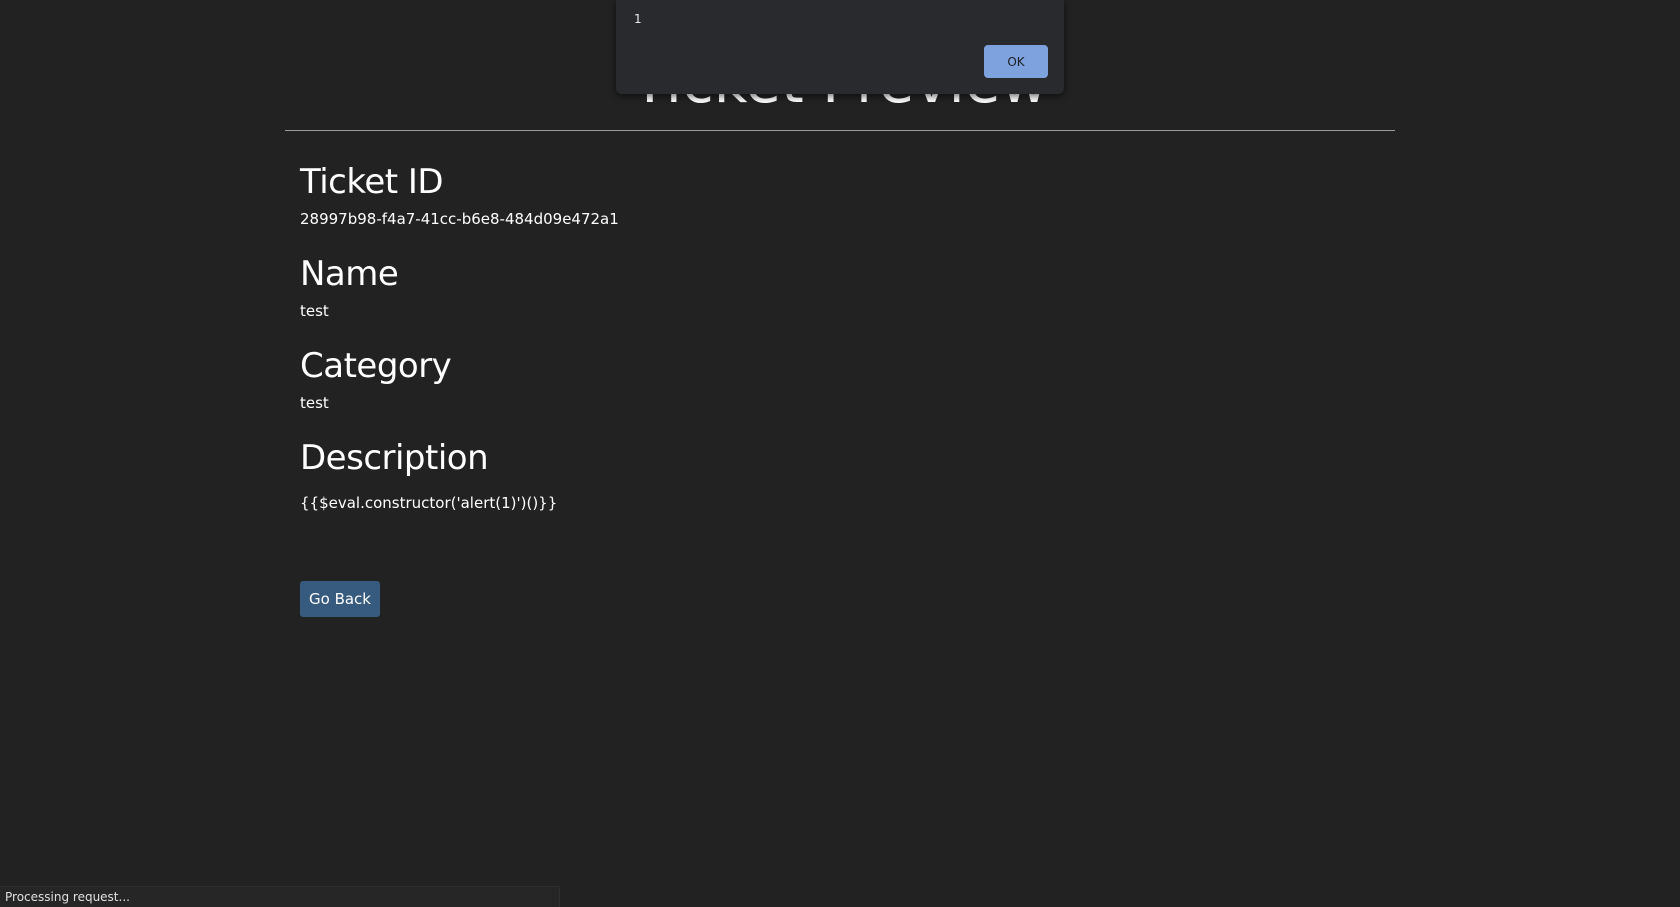 Image resolution: width=1680 pixels, height=907 pixels. What do you see at coordinates (340, 599) in the screenshot?
I see `go-back-button: Go Back` at bounding box center [340, 599].